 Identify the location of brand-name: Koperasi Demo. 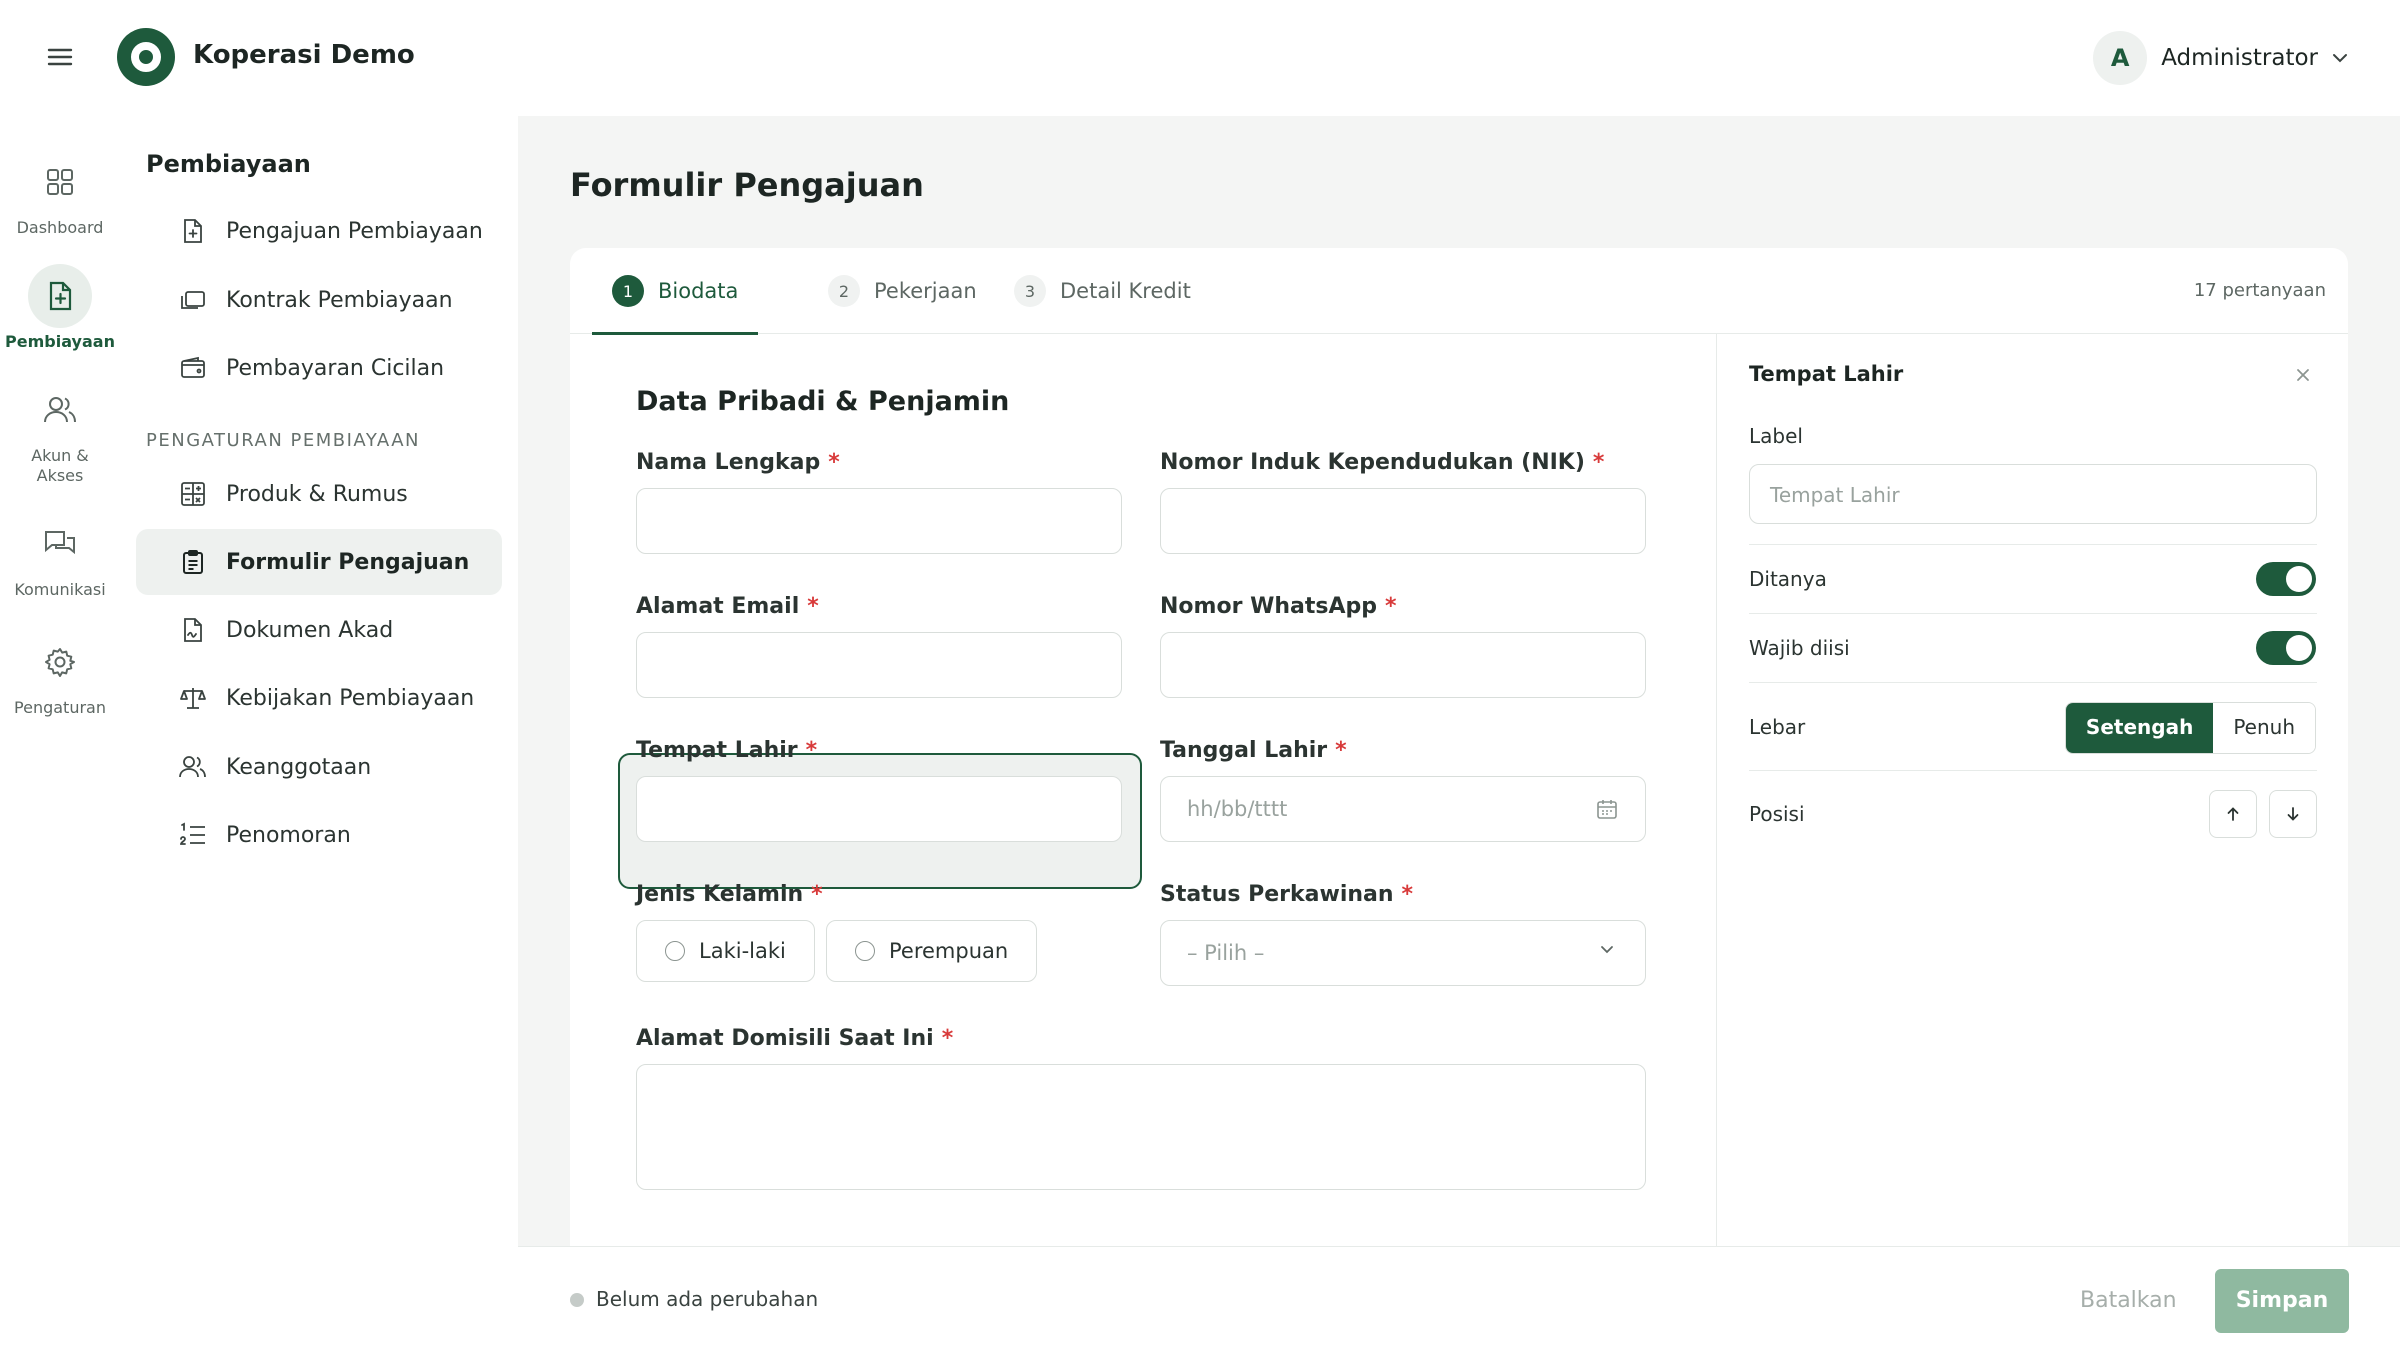
(304, 55).